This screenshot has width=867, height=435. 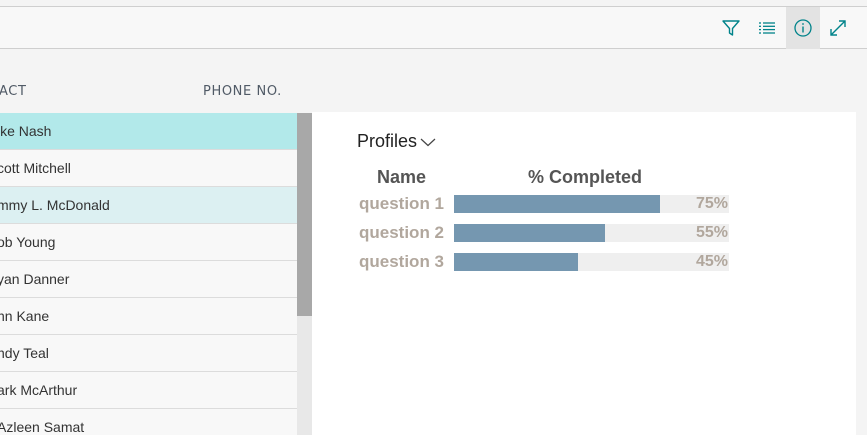 I want to click on contact-name: Azleen Samat, so click(x=42, y=422).